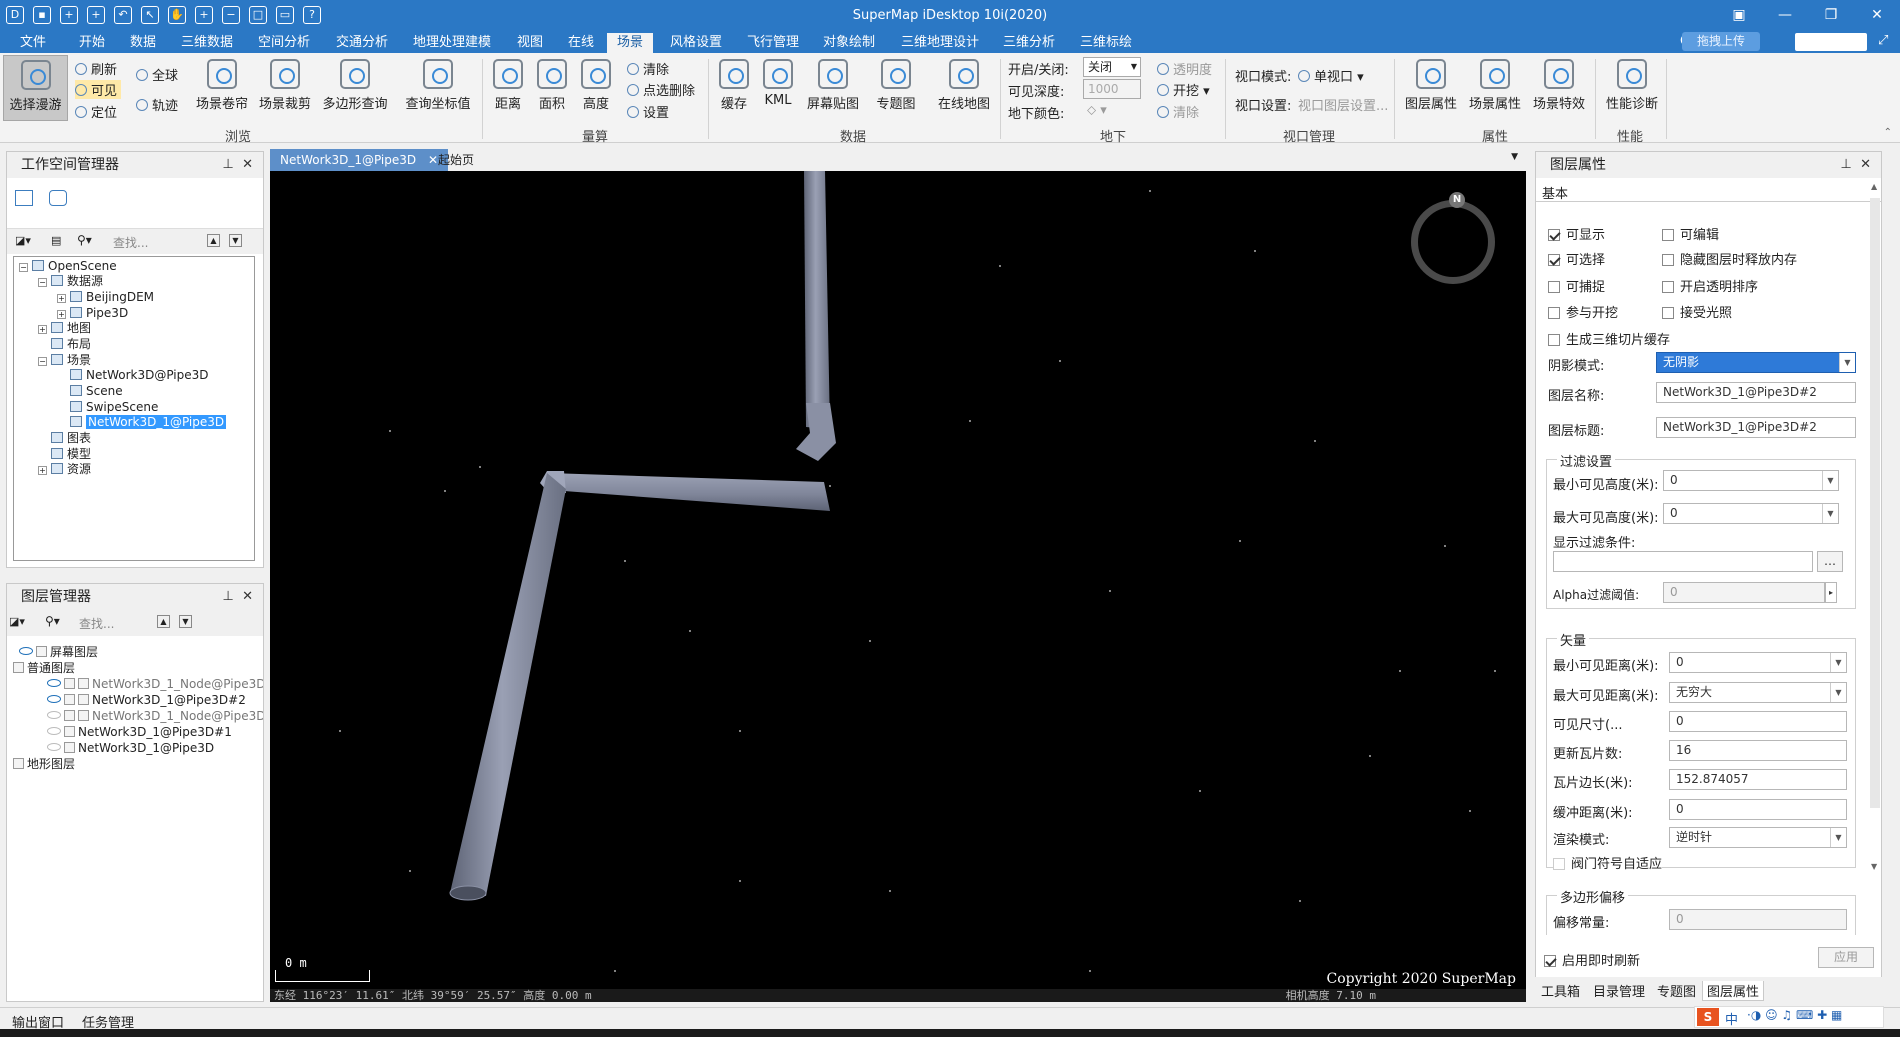  I want to click on search-icon: ⚲▾, so click(52, 621).